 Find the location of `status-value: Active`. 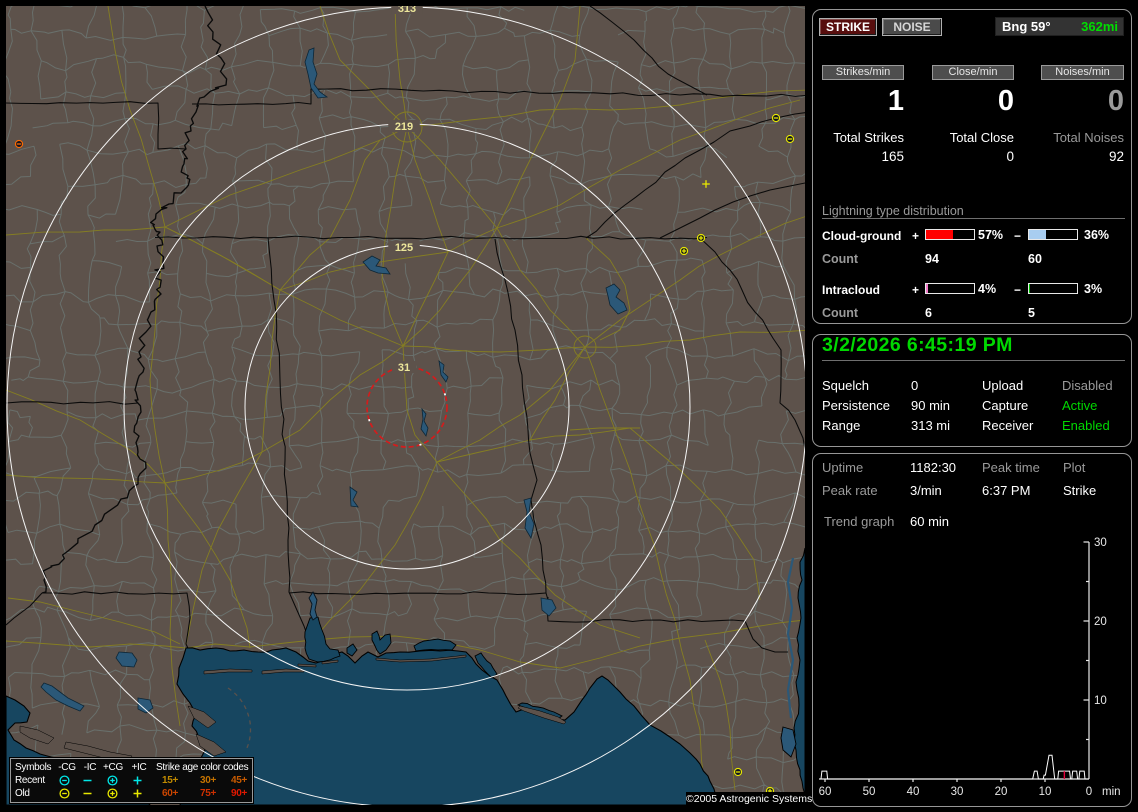

status-value: Active is located at coordinates (1080, 405).